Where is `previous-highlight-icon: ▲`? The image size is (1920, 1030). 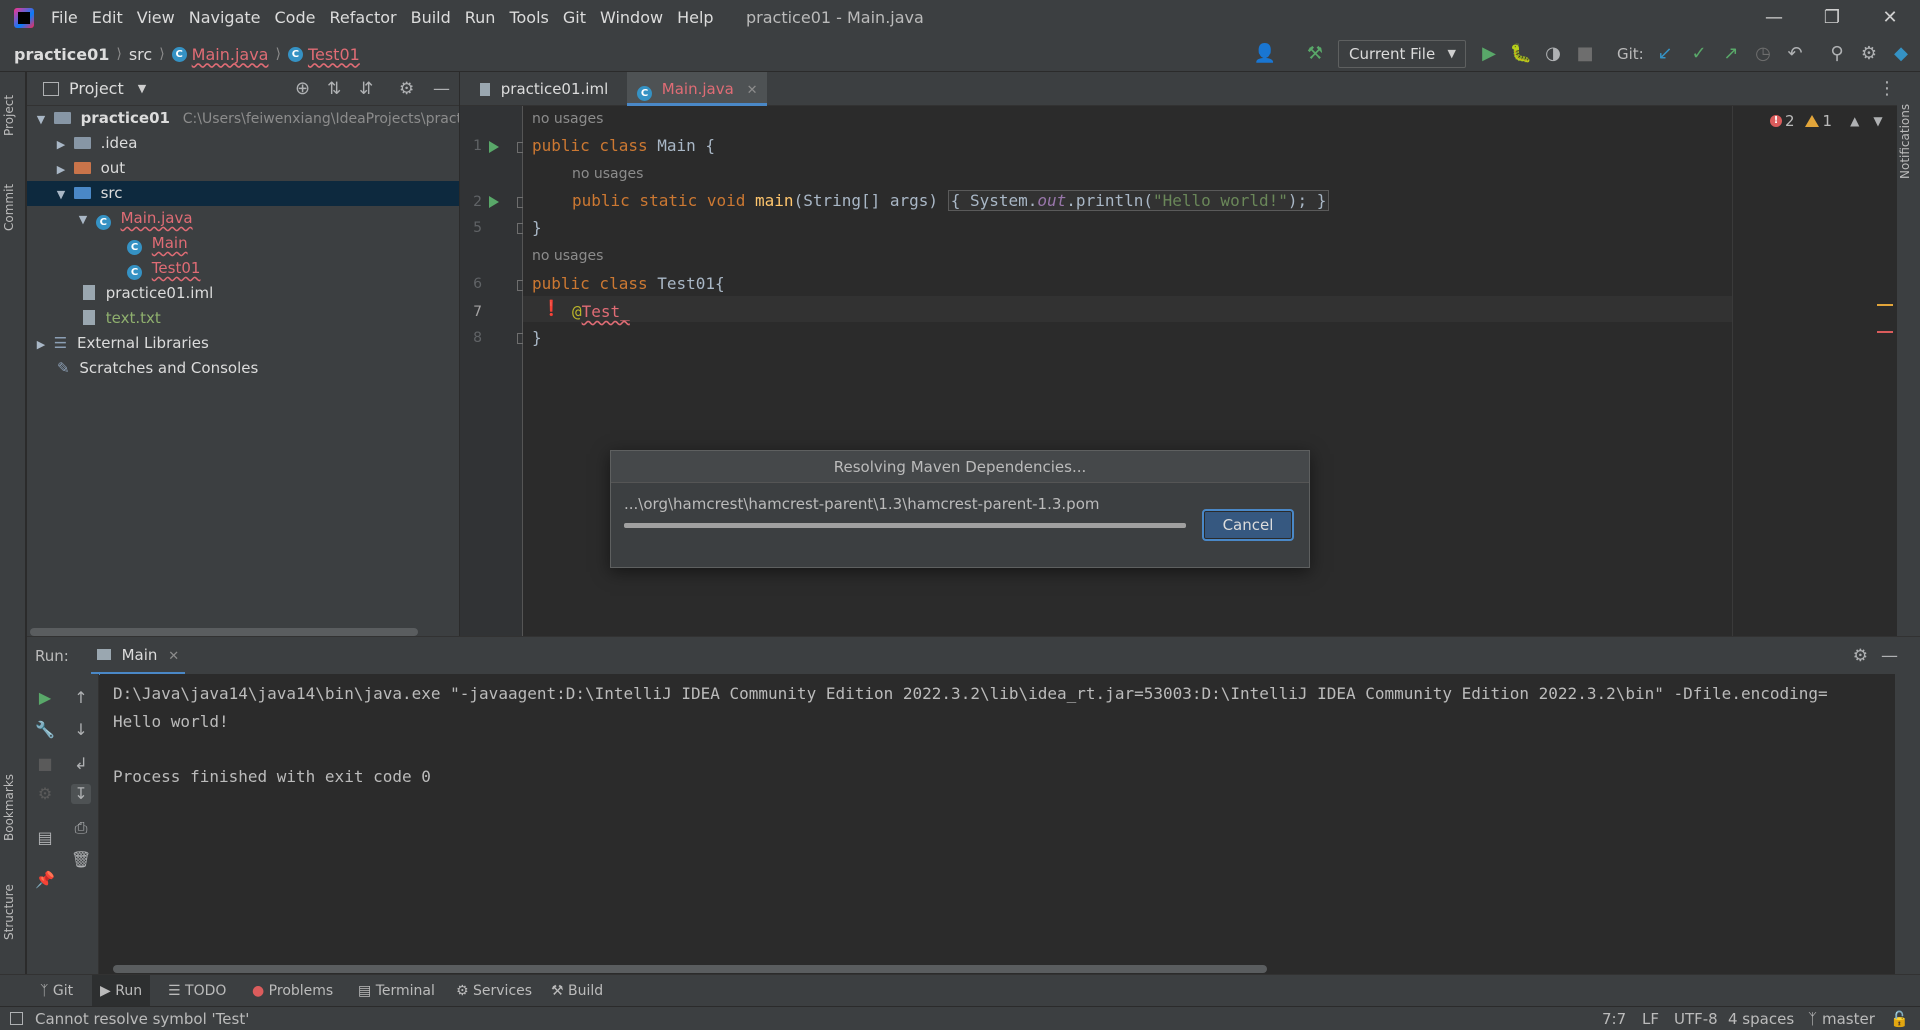 previous-highlight-icon: ▲ is located at coordinates (1854, 121).